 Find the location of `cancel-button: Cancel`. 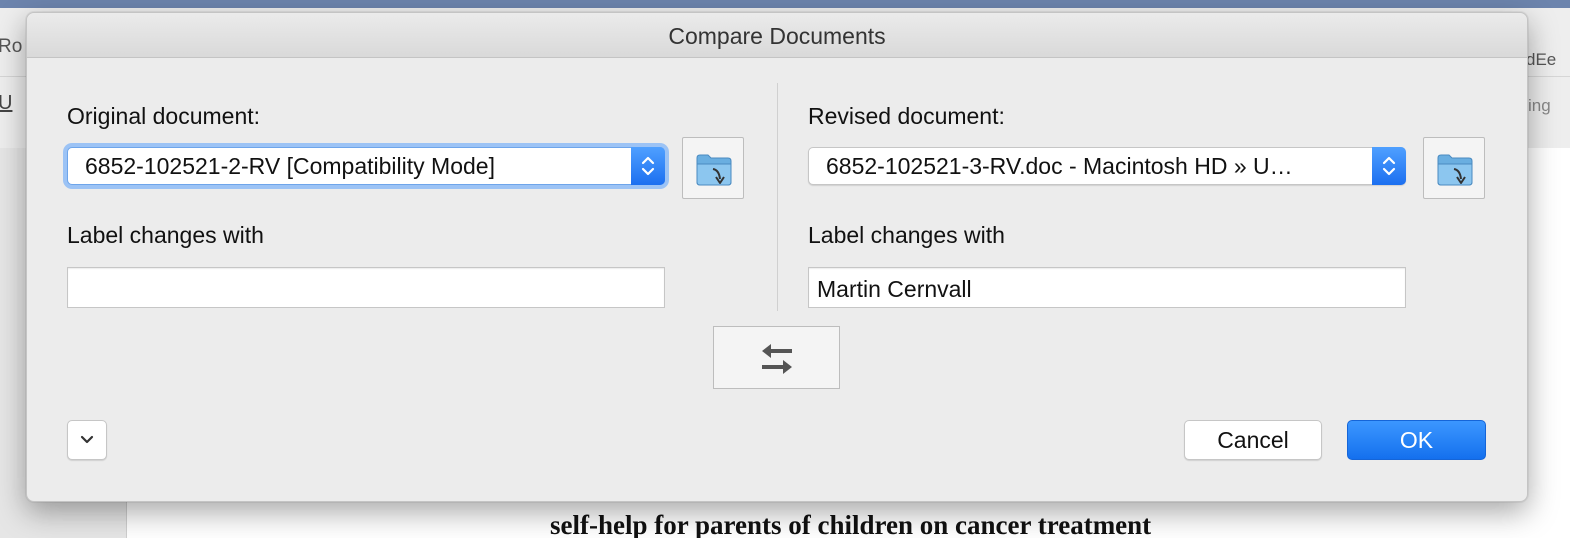

cancel-button: Cancel is located at coordinates (1253, 440).